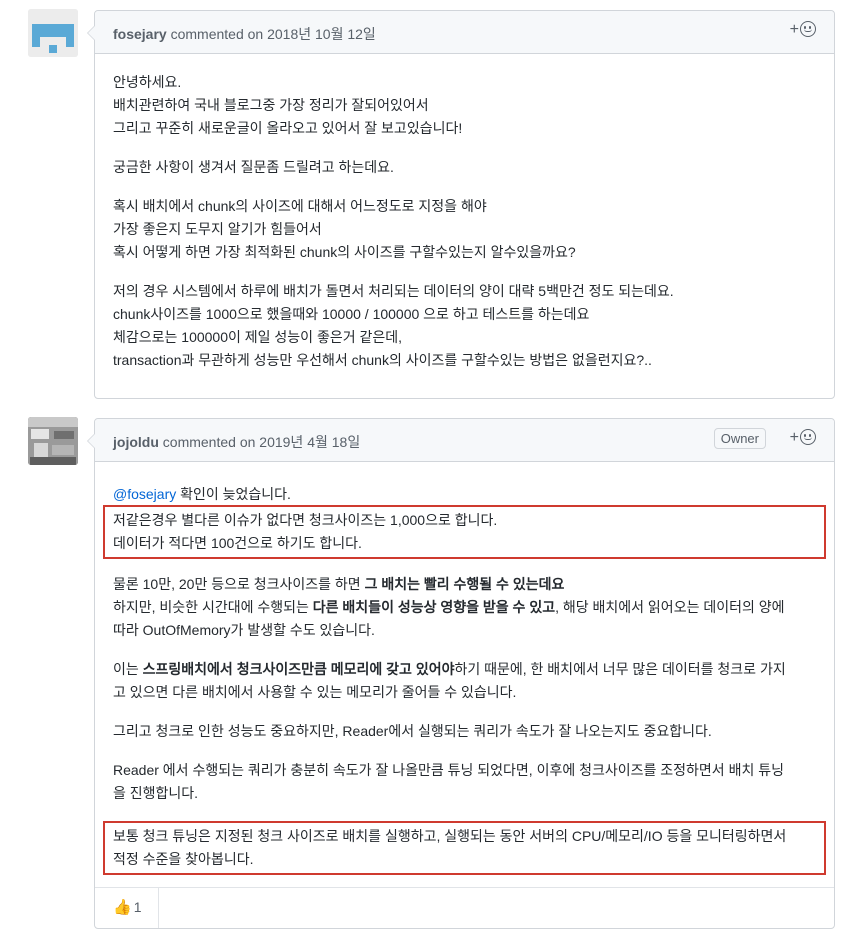 This screenshot has width=850, height=939. What do you see at coordinates (253, 167) in the screenshot?
I see `paragraph: 궁금한 사항이 생겨서 질문좀 드릴려고 하는데요.` at bounding box center [253, 167].